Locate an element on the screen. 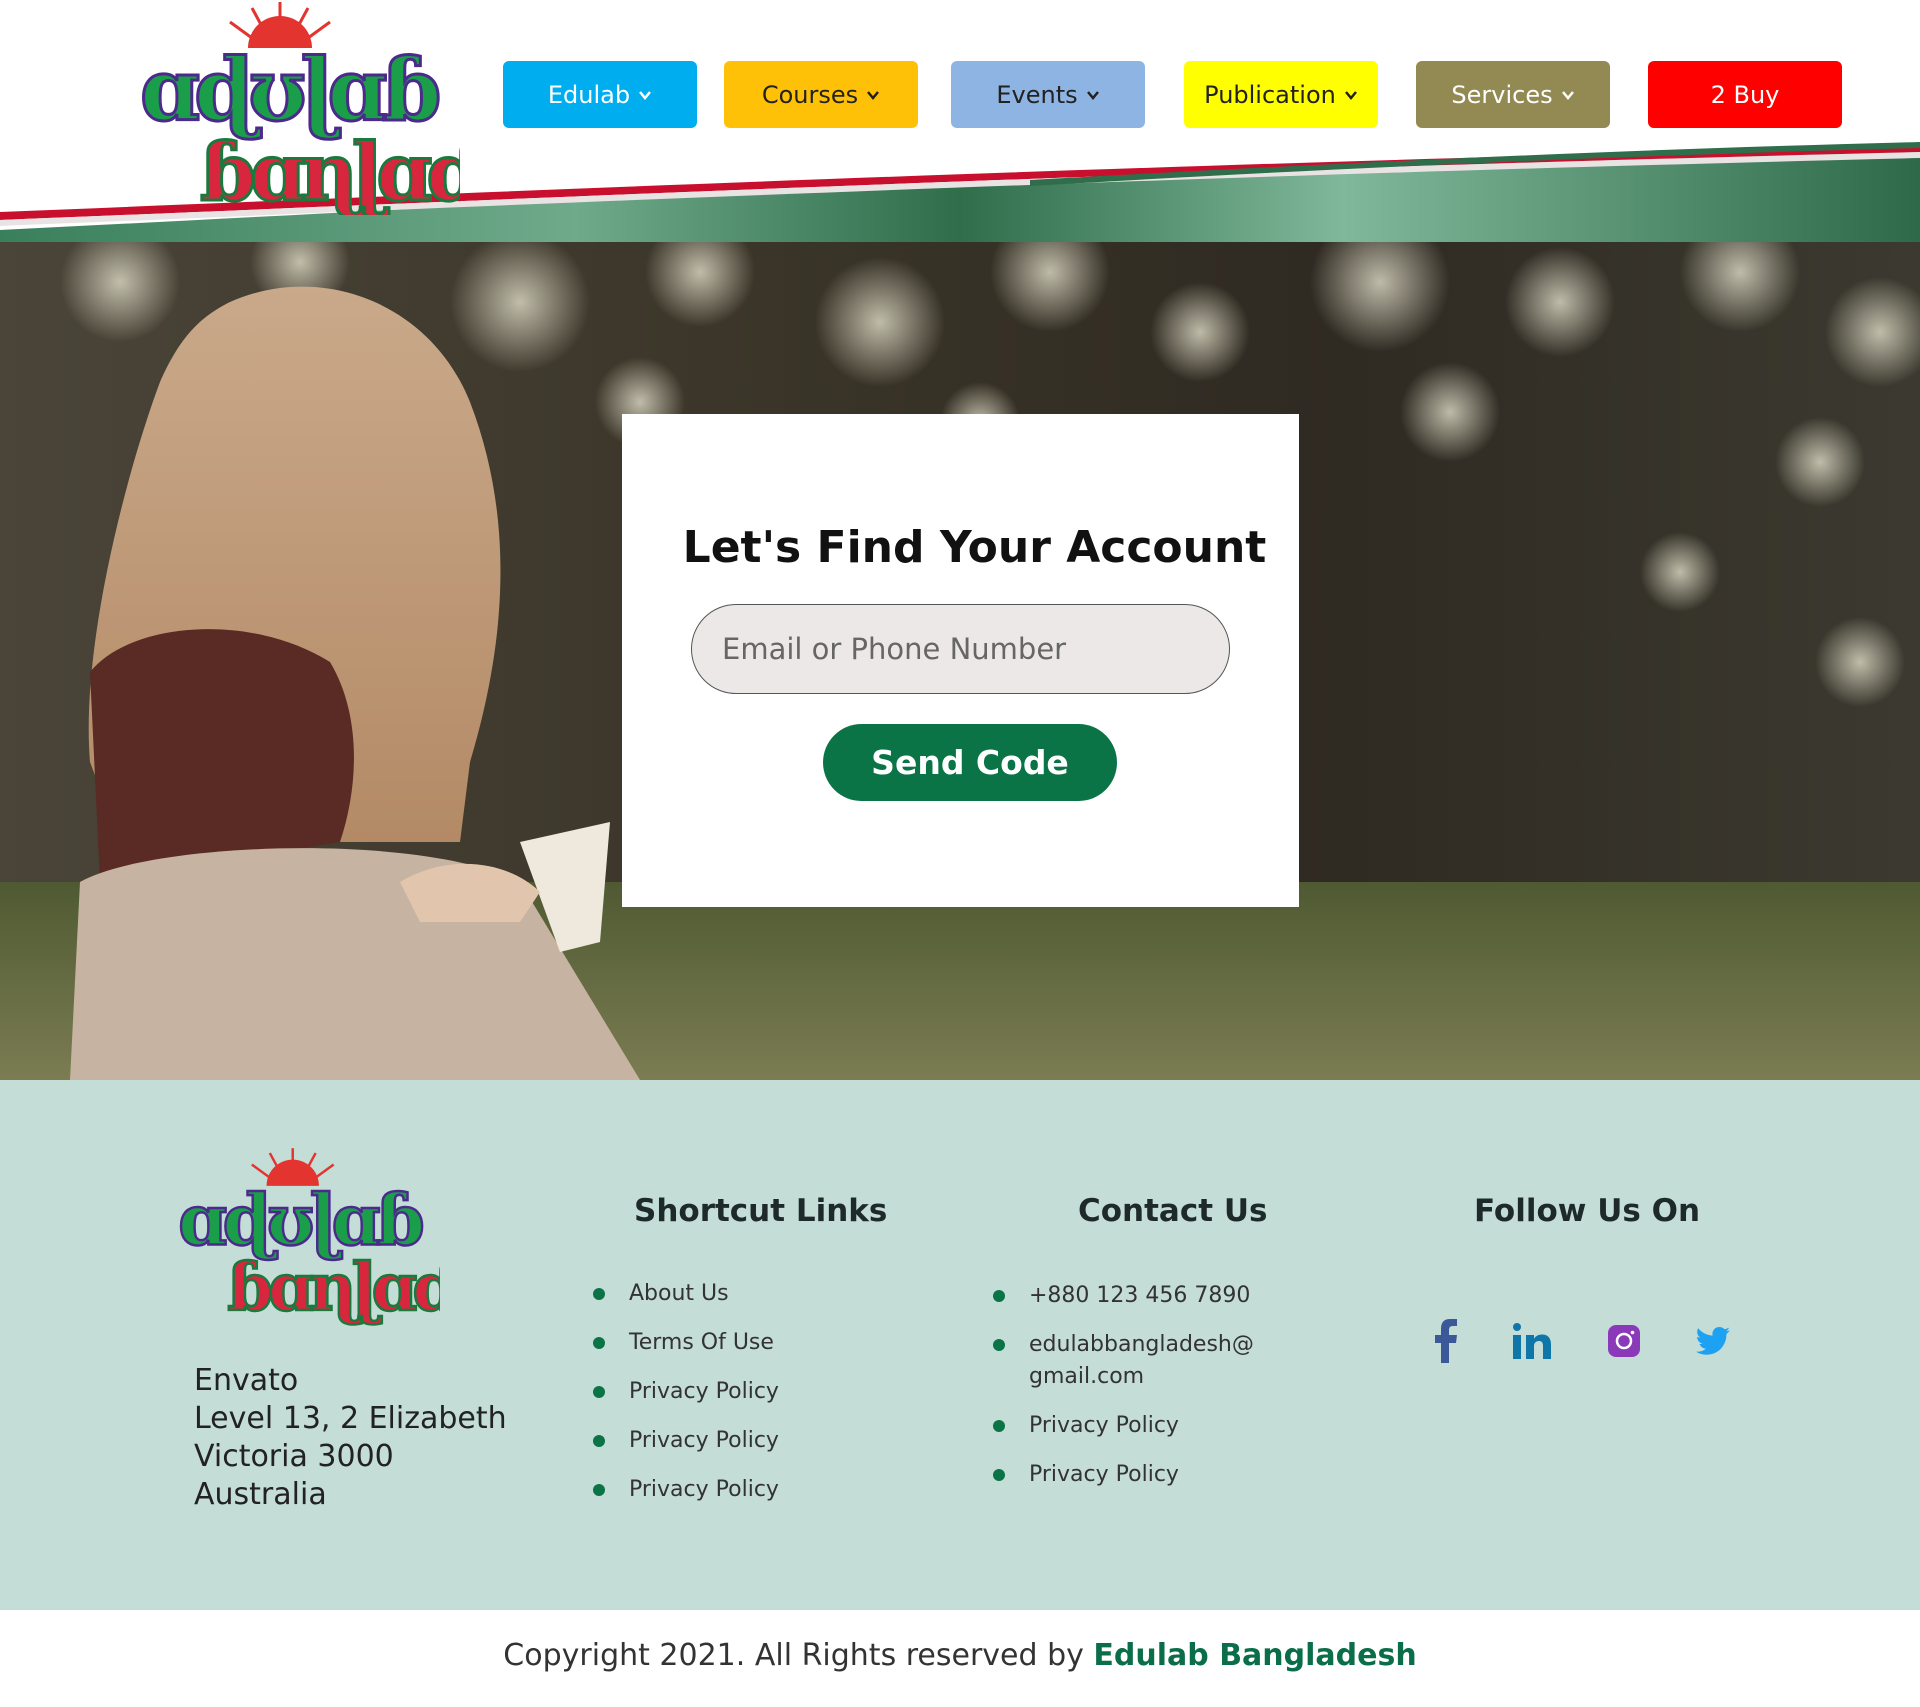 Image resolution: width=1920 pixels, height=1707 pixels. email-line-2: gmail.com is located at coordinates (1087, 1376).